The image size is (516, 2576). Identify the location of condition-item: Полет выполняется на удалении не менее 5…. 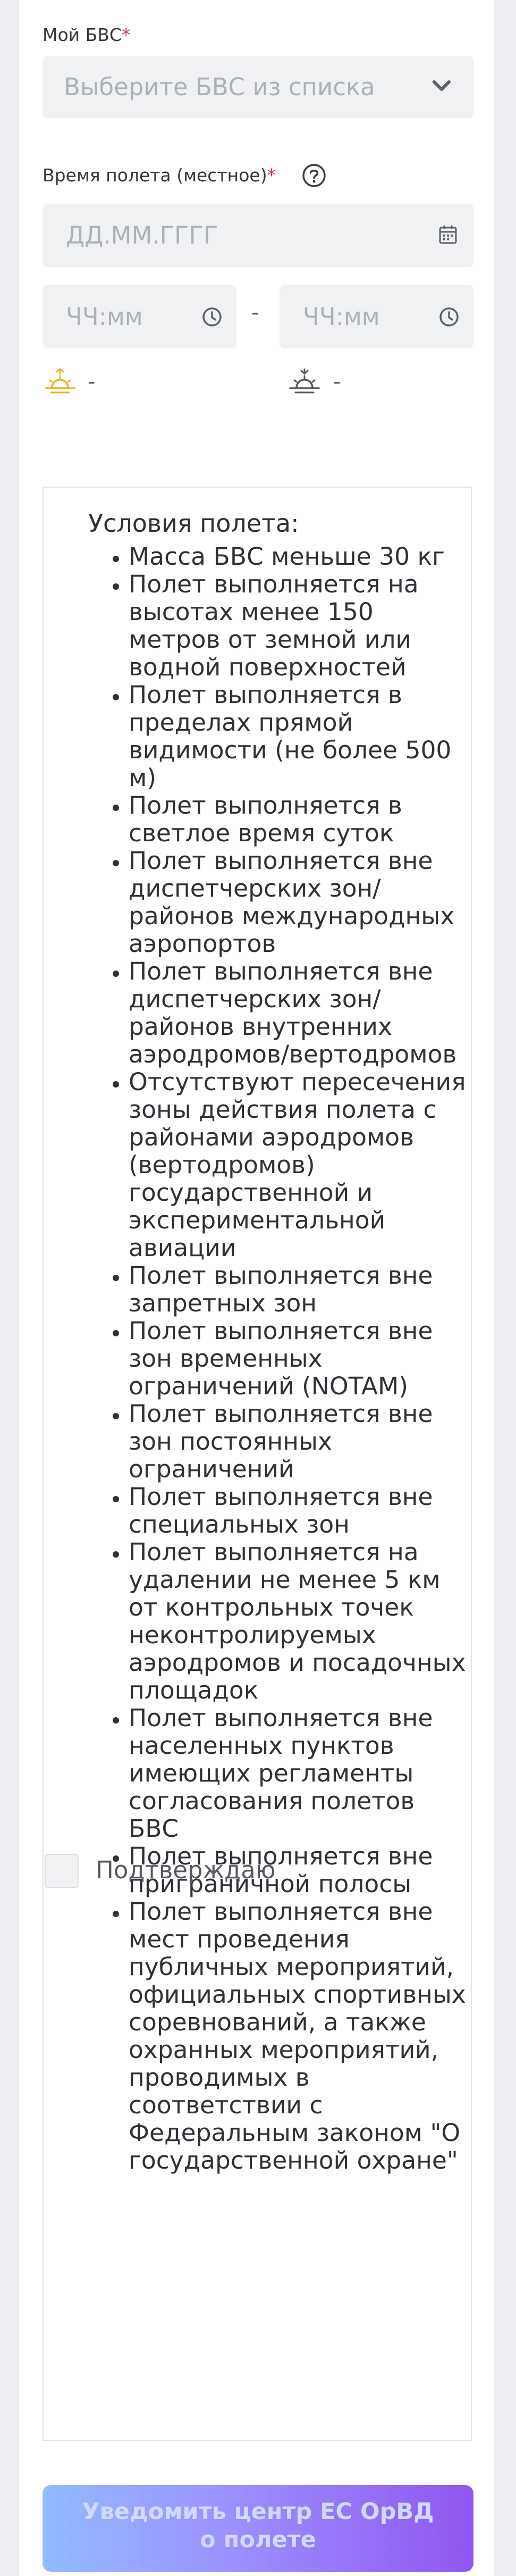
(299, 1621).